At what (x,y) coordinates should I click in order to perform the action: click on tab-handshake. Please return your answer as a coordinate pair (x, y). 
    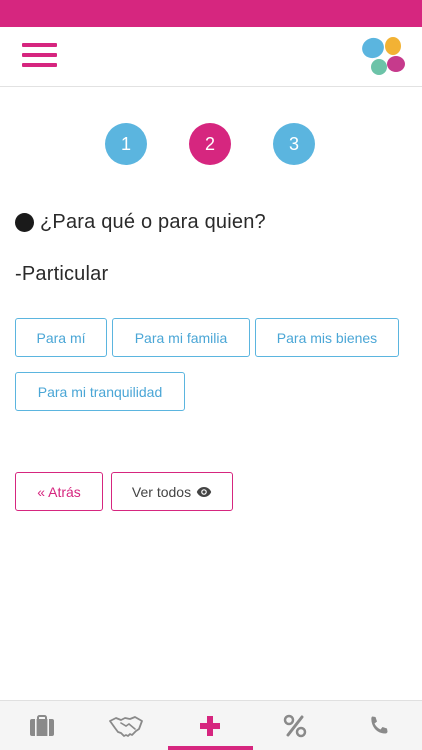
    Looking at the image, I should click on (126, 725).